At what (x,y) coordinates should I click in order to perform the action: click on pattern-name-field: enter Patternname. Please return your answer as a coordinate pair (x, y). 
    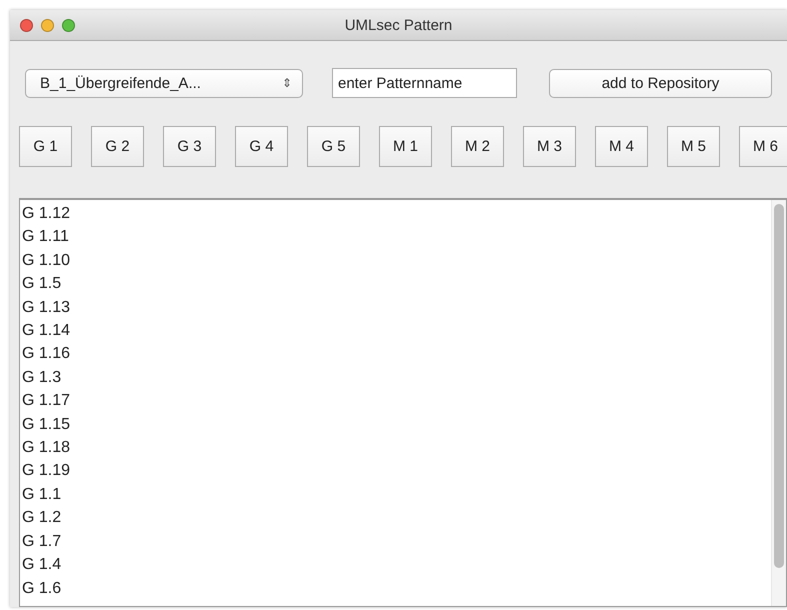
    Looking at the image, I should click on (424, 83).